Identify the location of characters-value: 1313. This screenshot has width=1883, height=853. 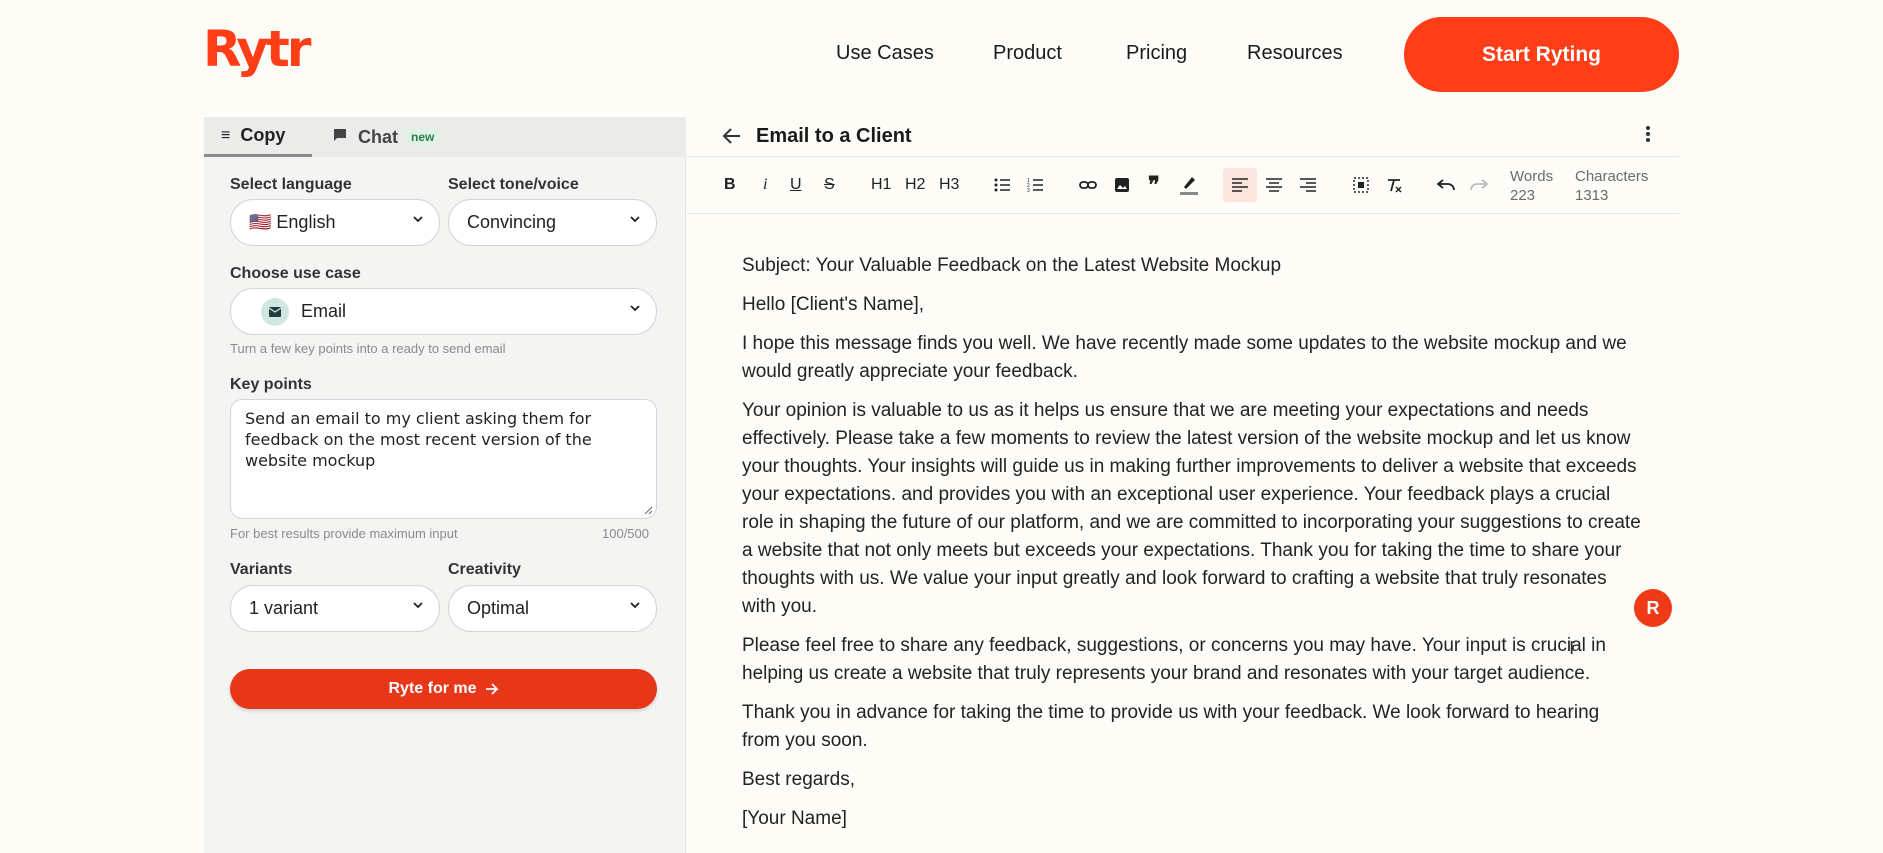
(1592, 195).